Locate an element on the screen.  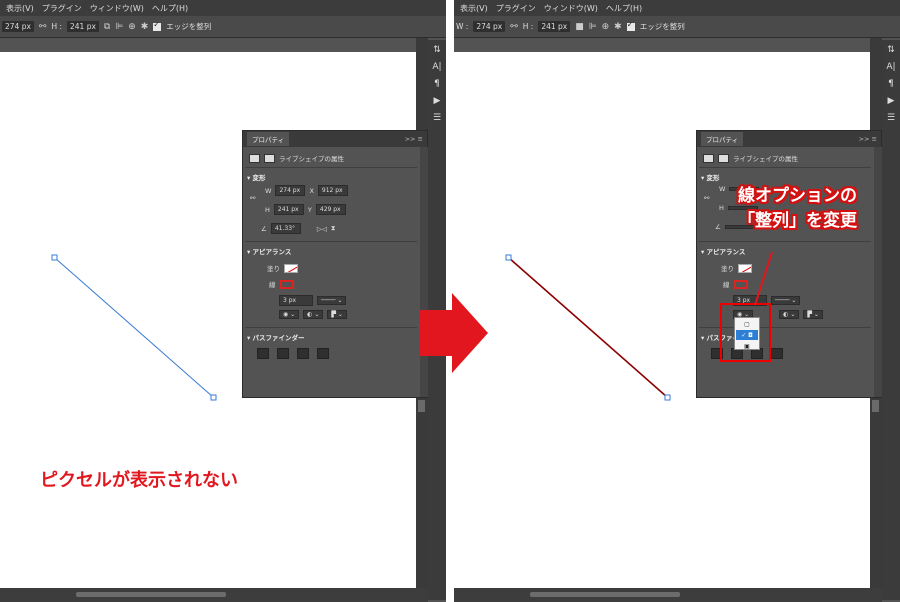
right-annotation-line2: 「整列」を変更 is located at coordinates (797, 221).